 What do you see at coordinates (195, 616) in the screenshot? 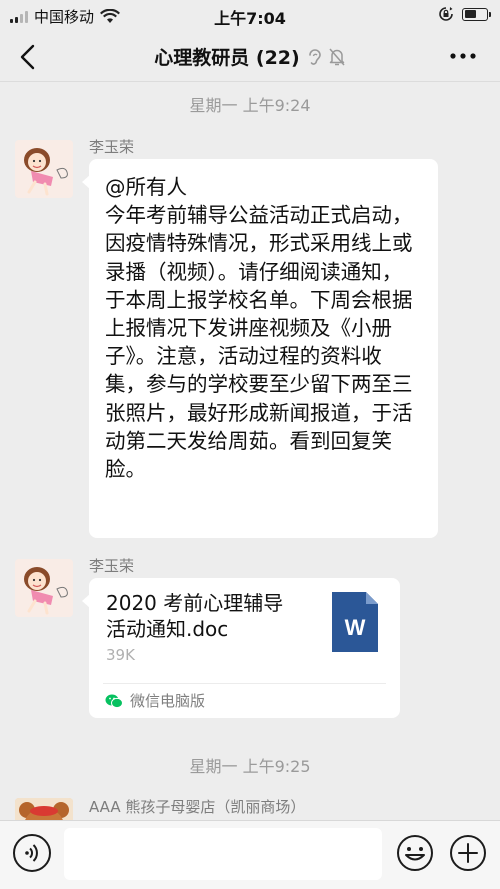
I see `file-name: 2020 考前心理辅导 活动通知.doc` at bounding box center [195, 616].